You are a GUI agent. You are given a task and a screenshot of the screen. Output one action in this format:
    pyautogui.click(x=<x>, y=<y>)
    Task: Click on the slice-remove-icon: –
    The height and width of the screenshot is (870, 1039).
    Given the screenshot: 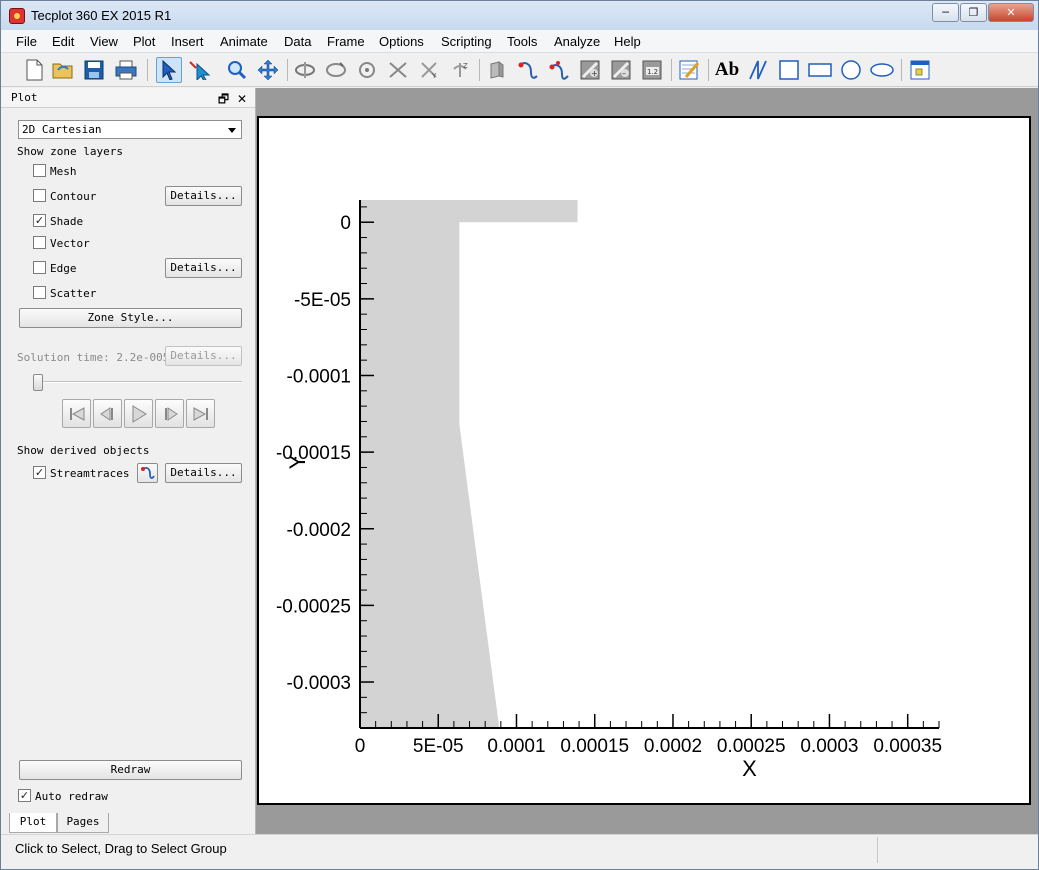 What is the action you would take?
    pyautogui.click(x=621, y=70)
    